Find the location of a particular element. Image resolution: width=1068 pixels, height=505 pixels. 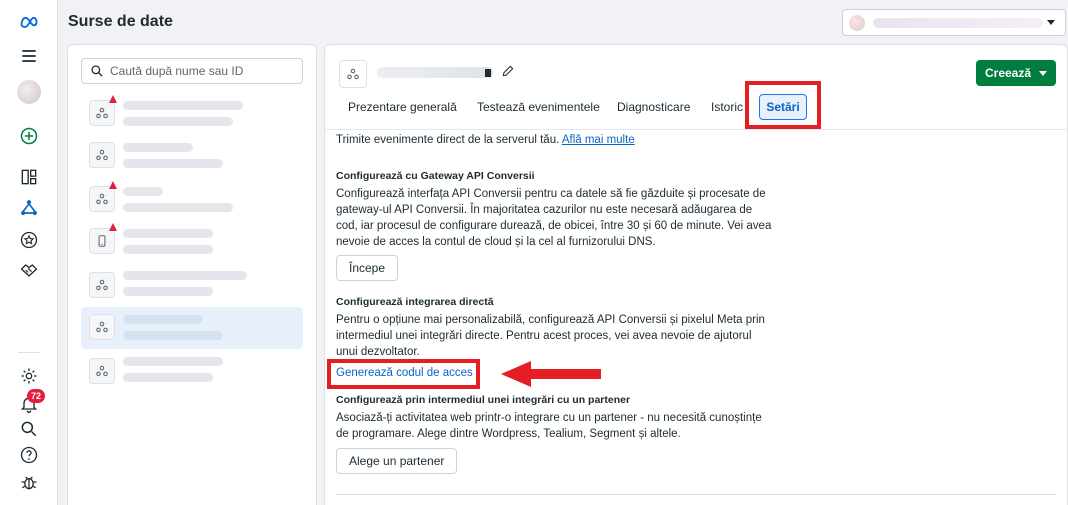

gateway-heading: Configurează cu Gateway API Conversii is located at coordinates (435, 176).